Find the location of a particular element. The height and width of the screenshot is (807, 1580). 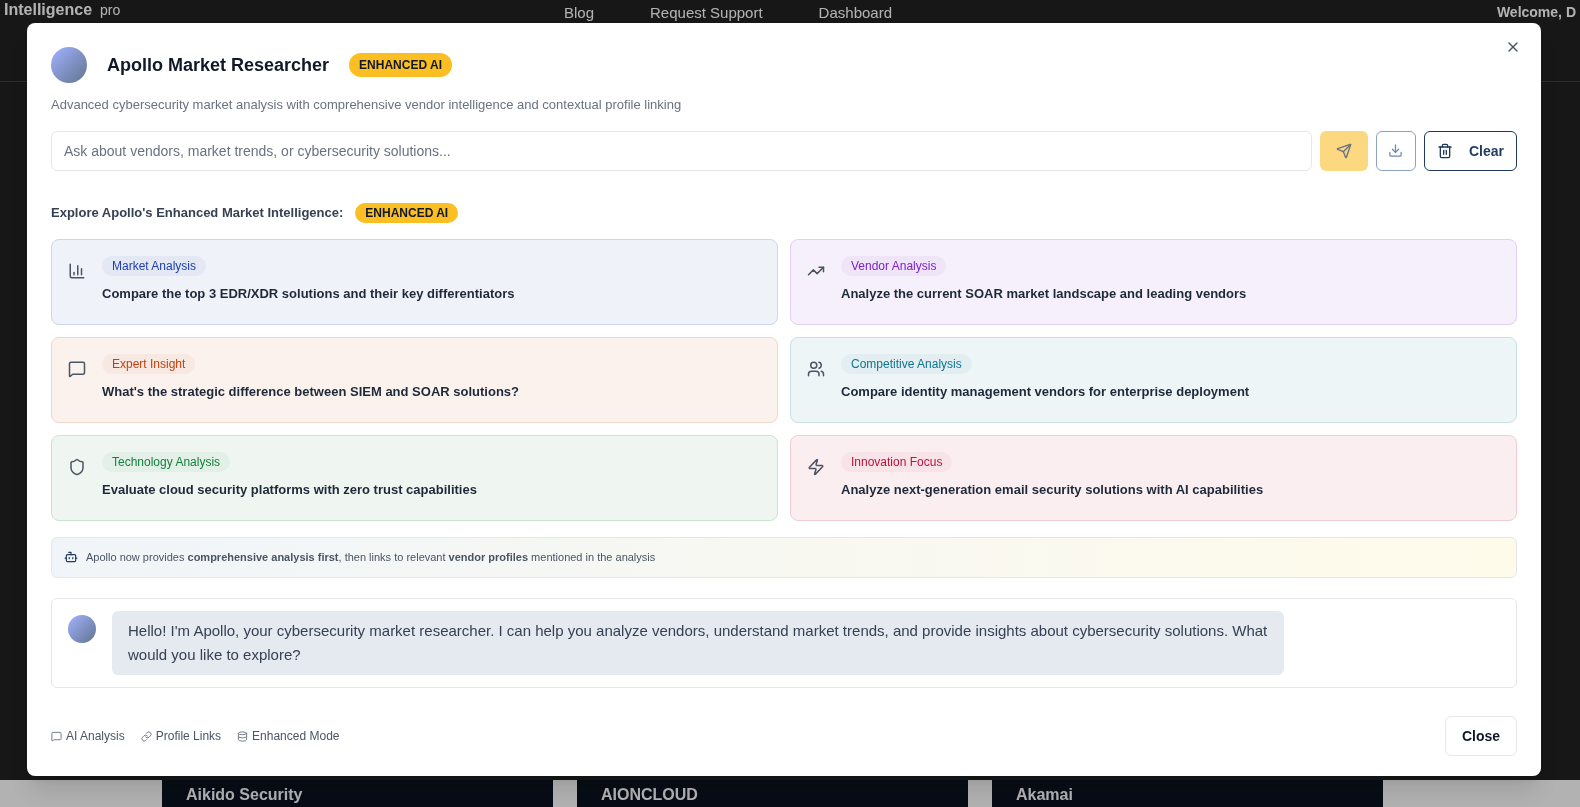

suggestion-card: Expert Insight What's the strategic difference between SIEM and SOAR solutions? is located at coordinates (414, 379).